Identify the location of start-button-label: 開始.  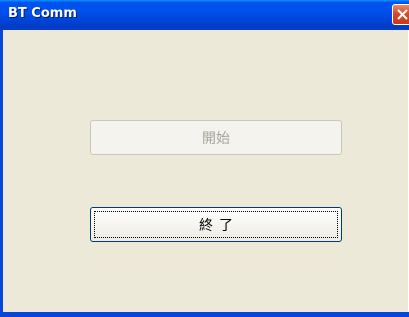
(216, 138).